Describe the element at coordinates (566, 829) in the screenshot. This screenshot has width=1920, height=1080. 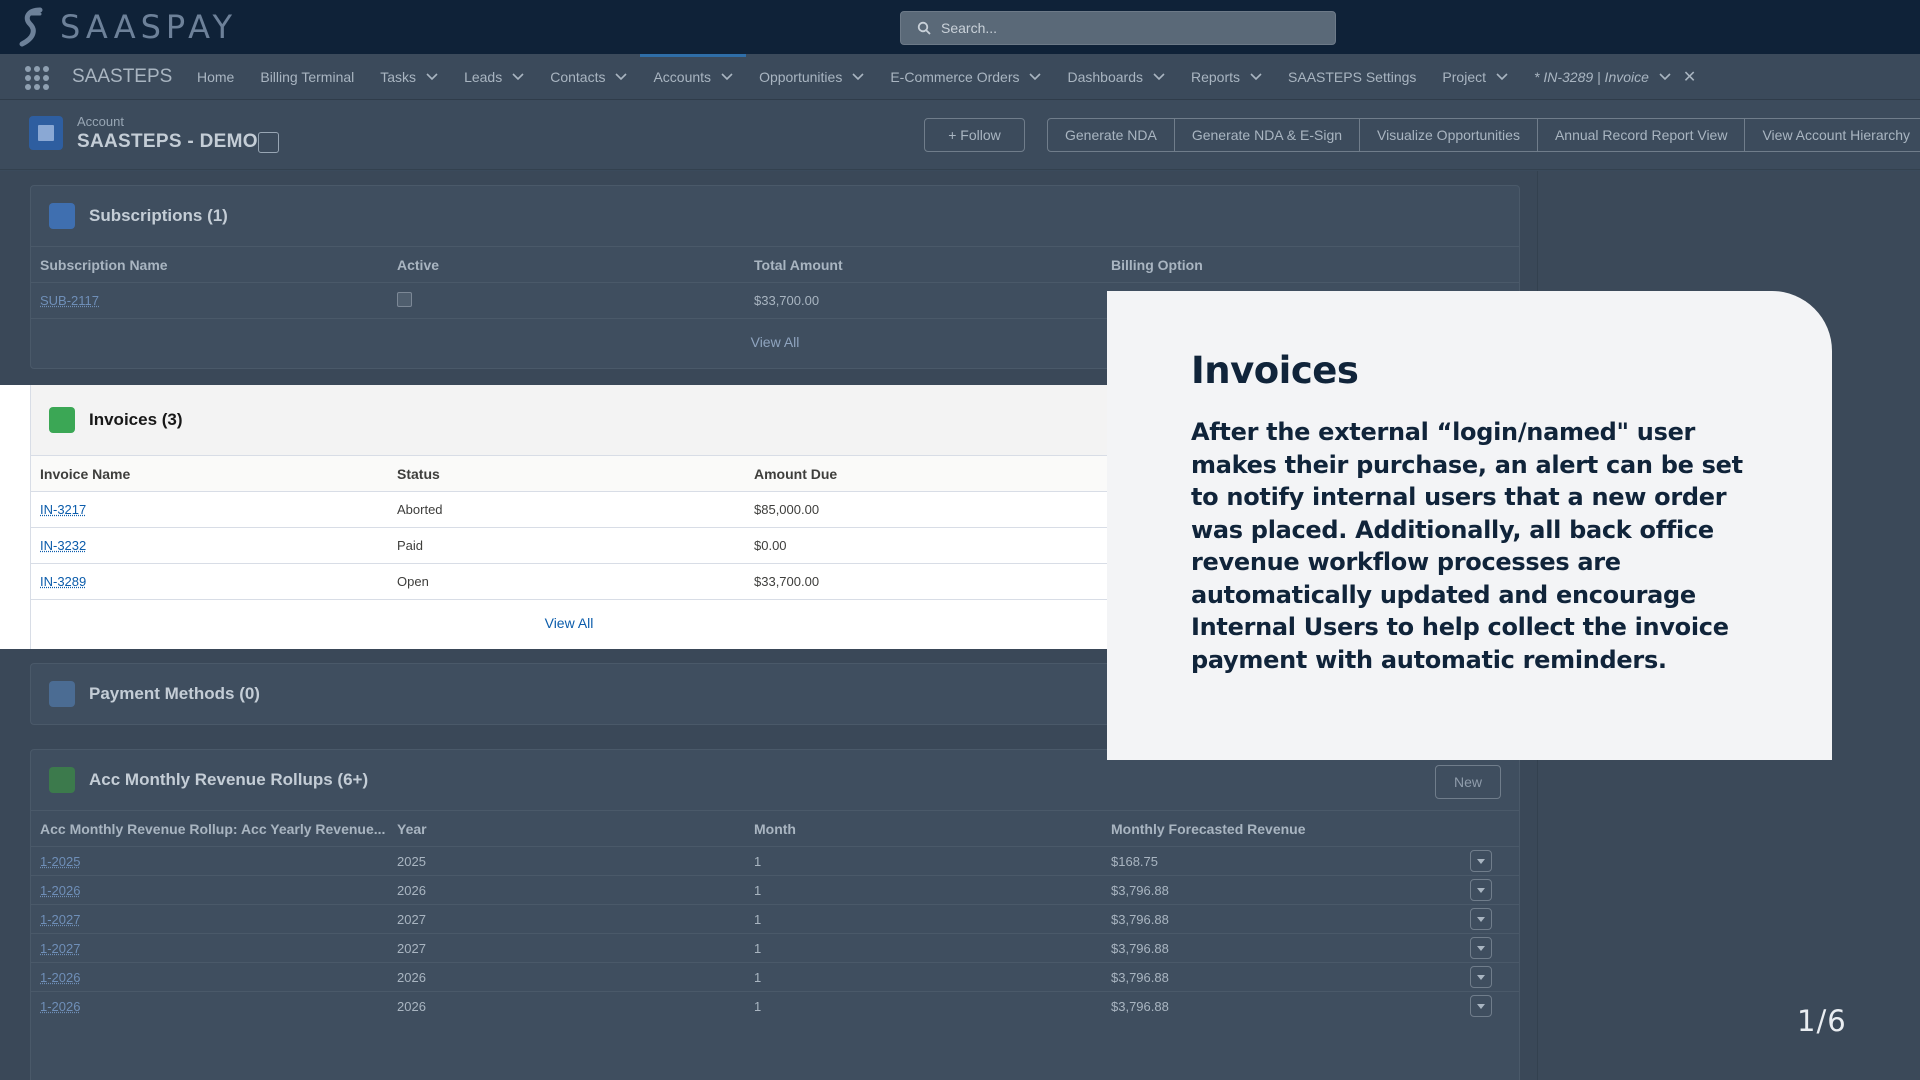
I see `column-header: Year` at that location.